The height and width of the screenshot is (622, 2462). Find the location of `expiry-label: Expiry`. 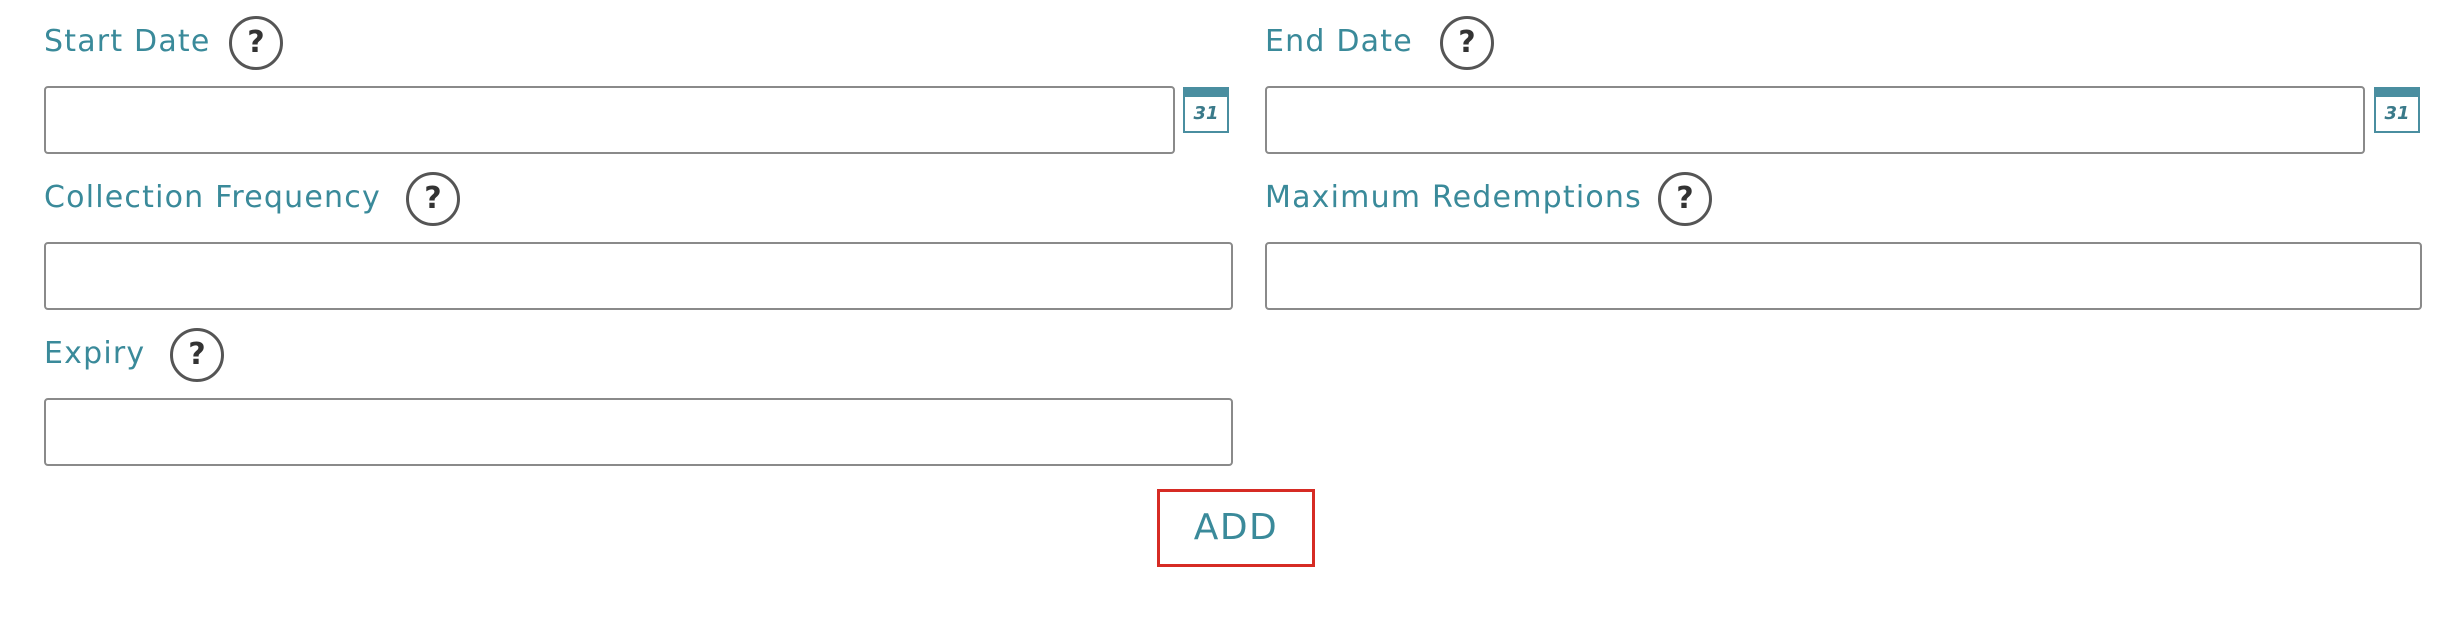

expiry-label: Expiry is located at coordinates (95, 353).